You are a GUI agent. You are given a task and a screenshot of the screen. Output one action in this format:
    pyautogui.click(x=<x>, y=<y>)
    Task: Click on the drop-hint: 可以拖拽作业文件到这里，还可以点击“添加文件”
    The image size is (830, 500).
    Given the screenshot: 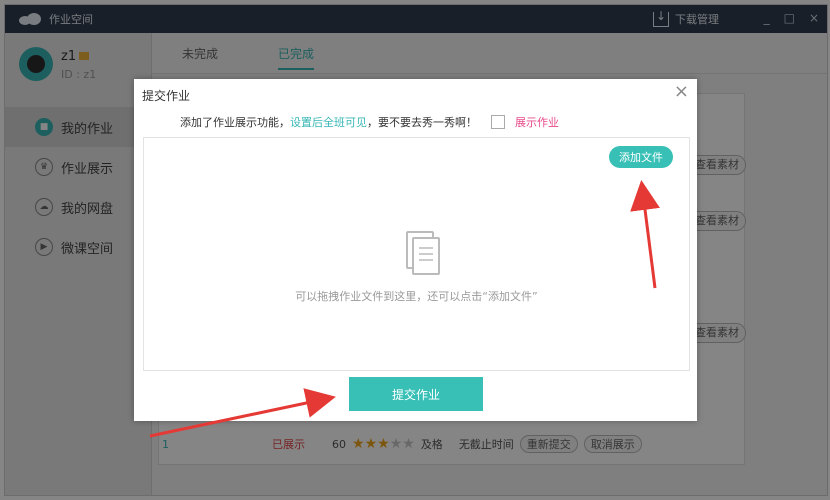 What is the action you would take?
    pyautogui.click(x=416, y=296)
    